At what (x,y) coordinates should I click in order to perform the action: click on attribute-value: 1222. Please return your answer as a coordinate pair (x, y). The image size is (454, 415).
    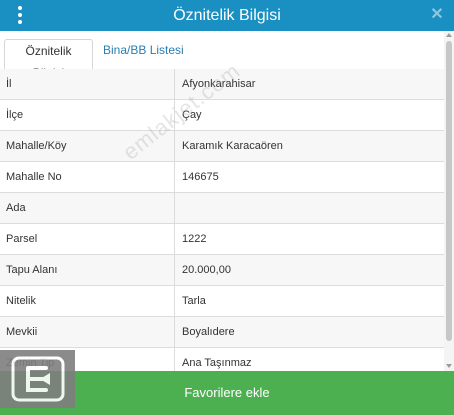
    Looking at the image, I should click on (194, 239).